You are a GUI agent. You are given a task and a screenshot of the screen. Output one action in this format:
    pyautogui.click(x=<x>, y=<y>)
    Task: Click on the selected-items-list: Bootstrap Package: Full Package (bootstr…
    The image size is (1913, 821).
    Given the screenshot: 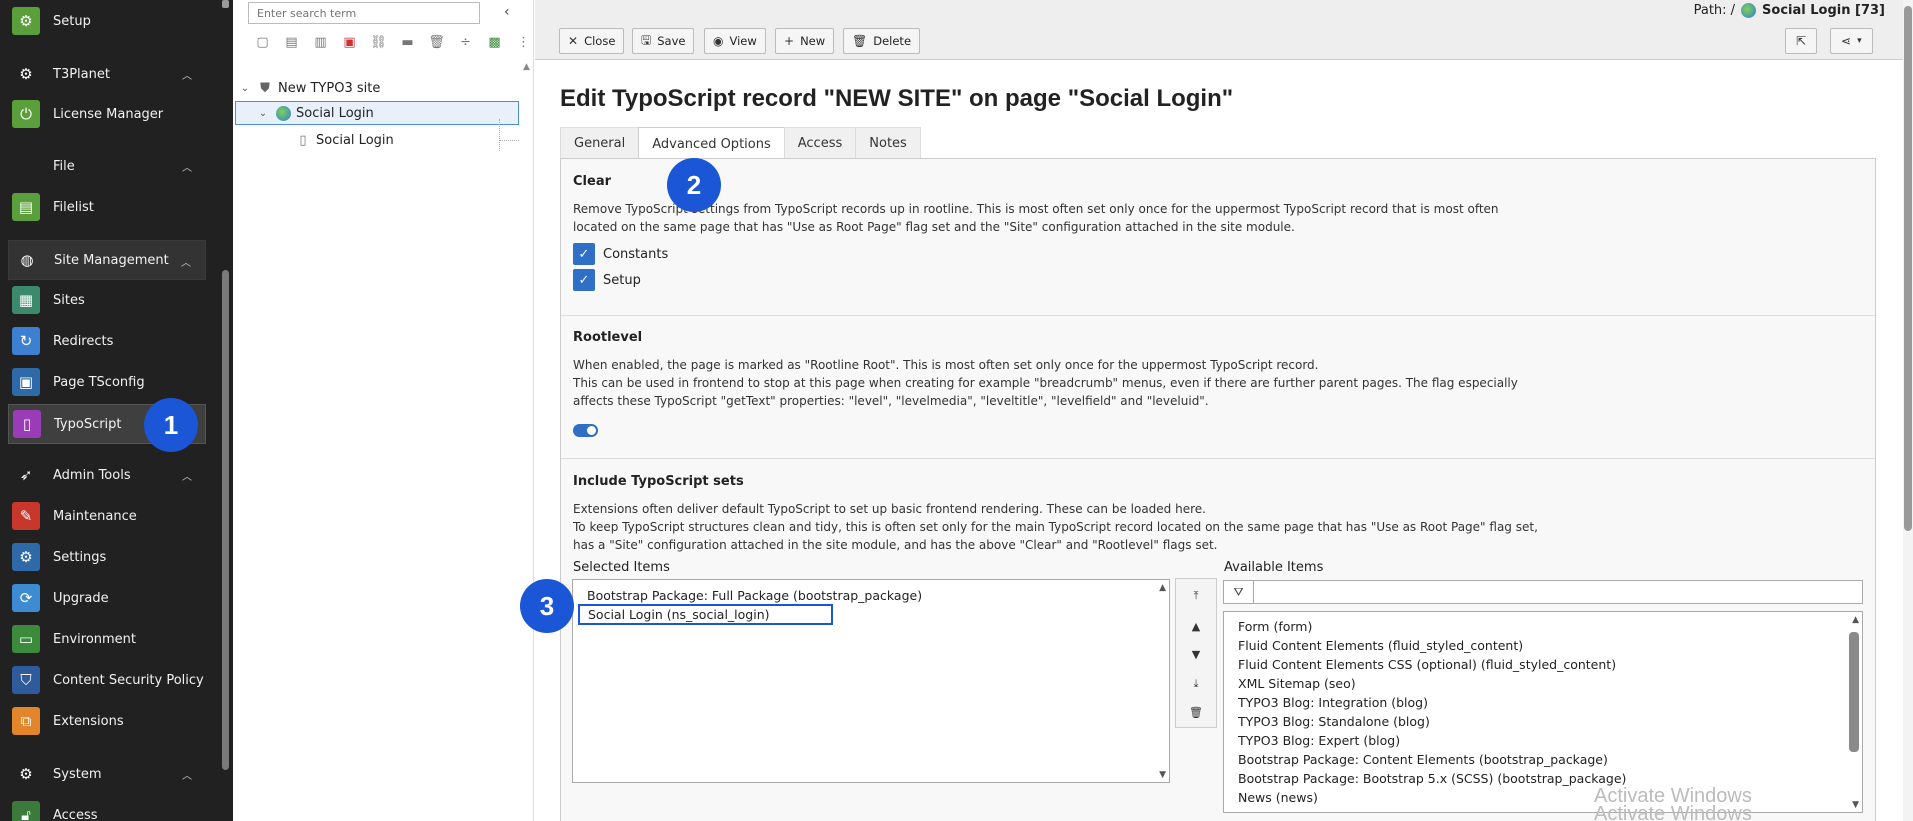 What is the action you would take?
    pyautogui.click(x=871, y=681)
    